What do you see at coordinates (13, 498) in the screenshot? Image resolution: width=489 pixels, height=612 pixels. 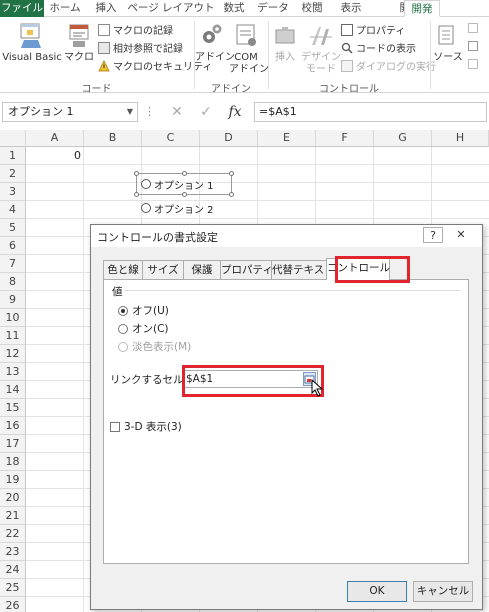 I see `row-header: 20` at bounding box center [13, 498].